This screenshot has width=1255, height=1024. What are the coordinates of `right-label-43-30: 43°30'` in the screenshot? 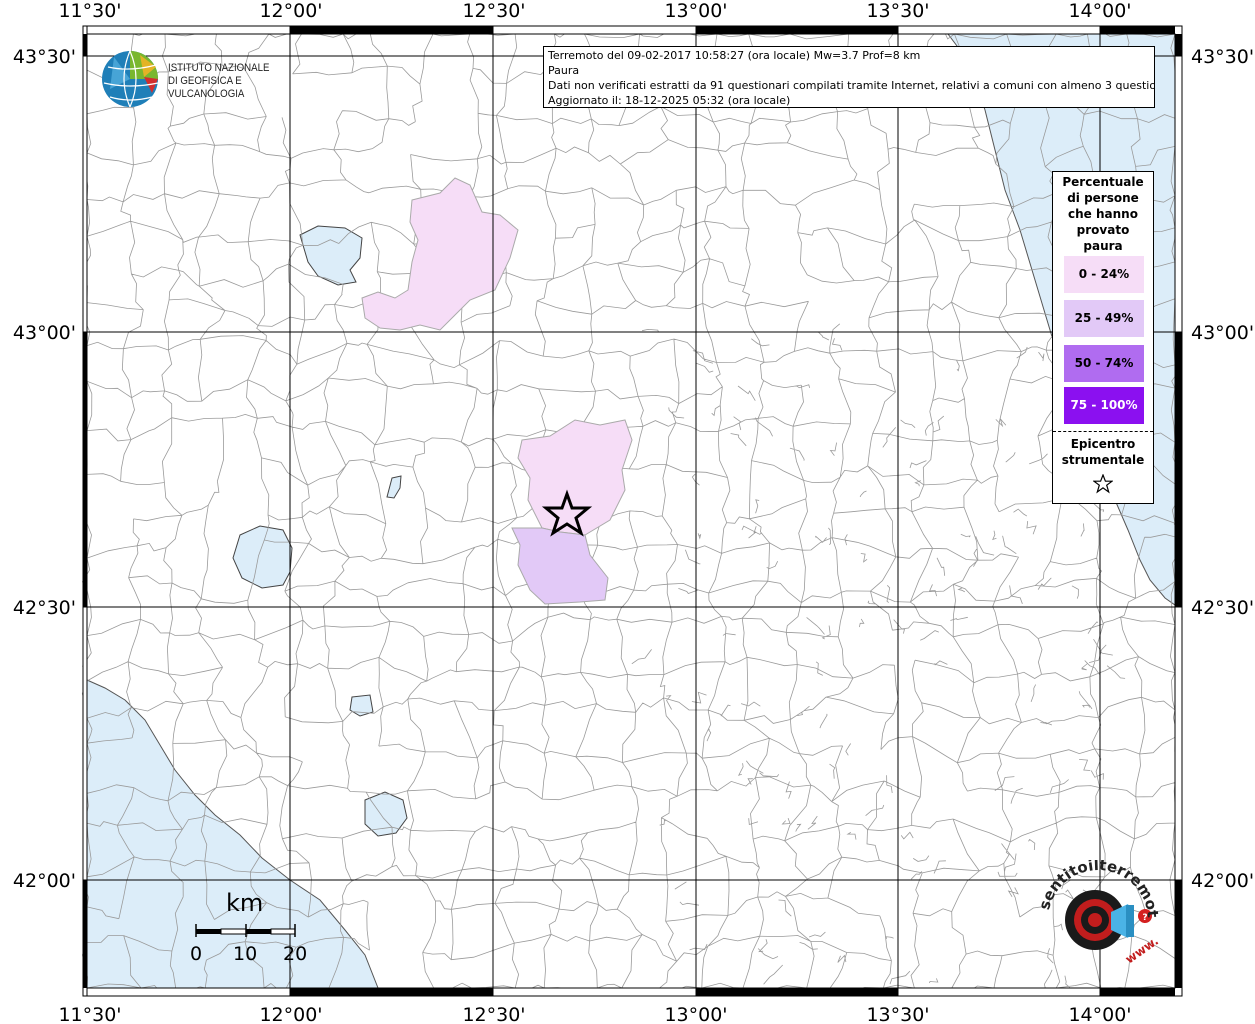 It's located at (1222, 57).